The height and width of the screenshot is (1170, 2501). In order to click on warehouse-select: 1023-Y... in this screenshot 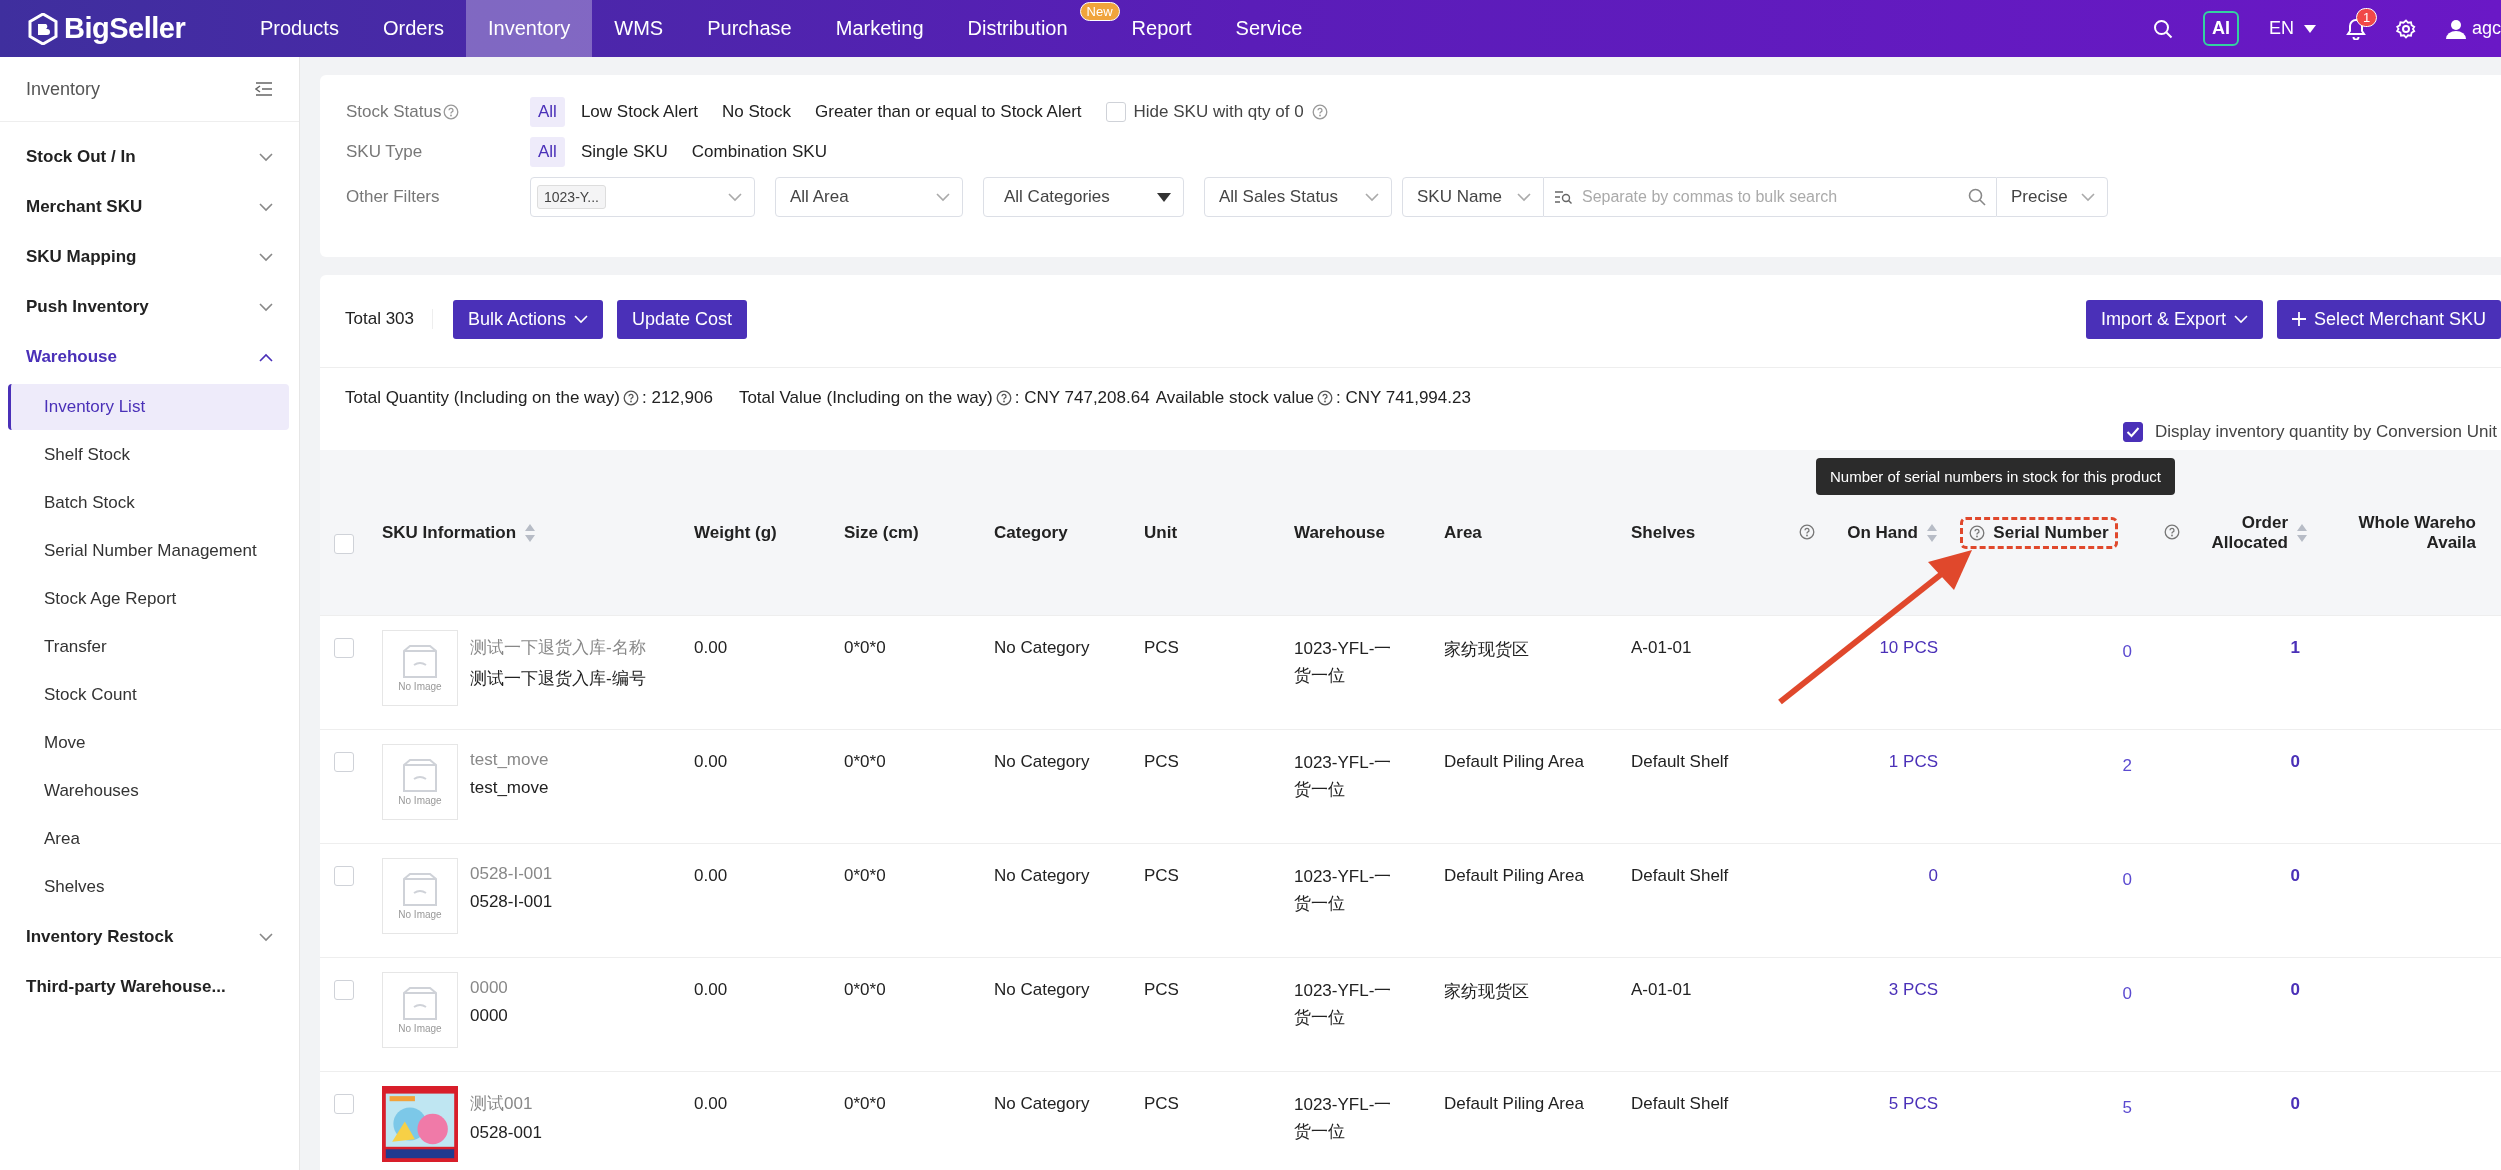, I will do `click(642, 197)`.